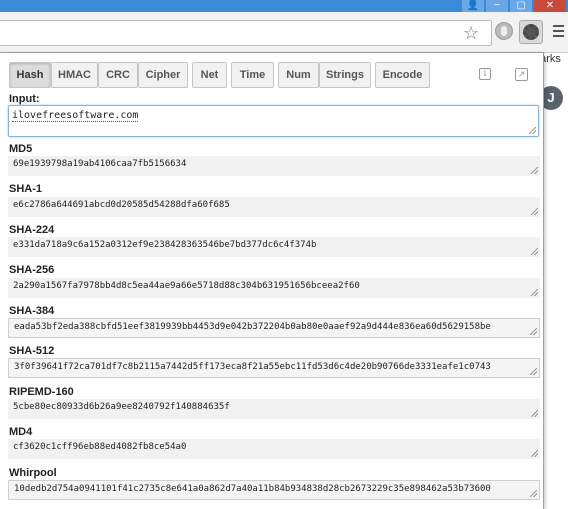 Image resolution: width=568 pixels, height=509 pixels. I want to click on hash-label-sha384: SHA-384, so click(32, 311).